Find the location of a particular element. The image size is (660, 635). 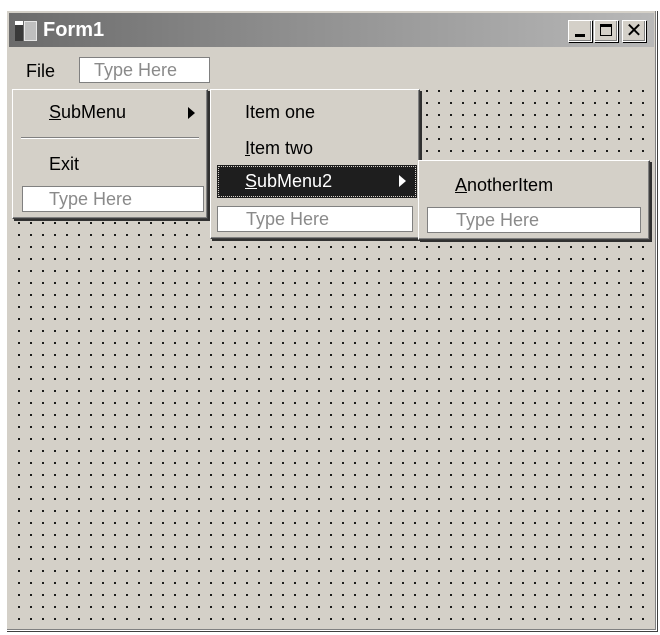

menu-separator is located at coordinates (110, 138).